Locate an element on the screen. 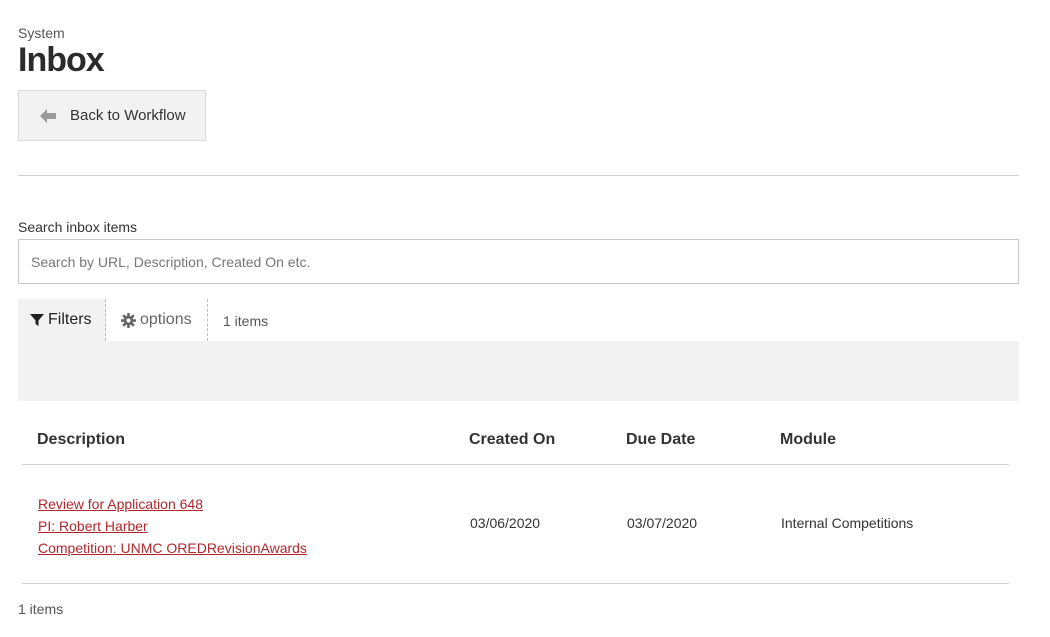  column-header-description: Description is located at coordinates (81, 440).